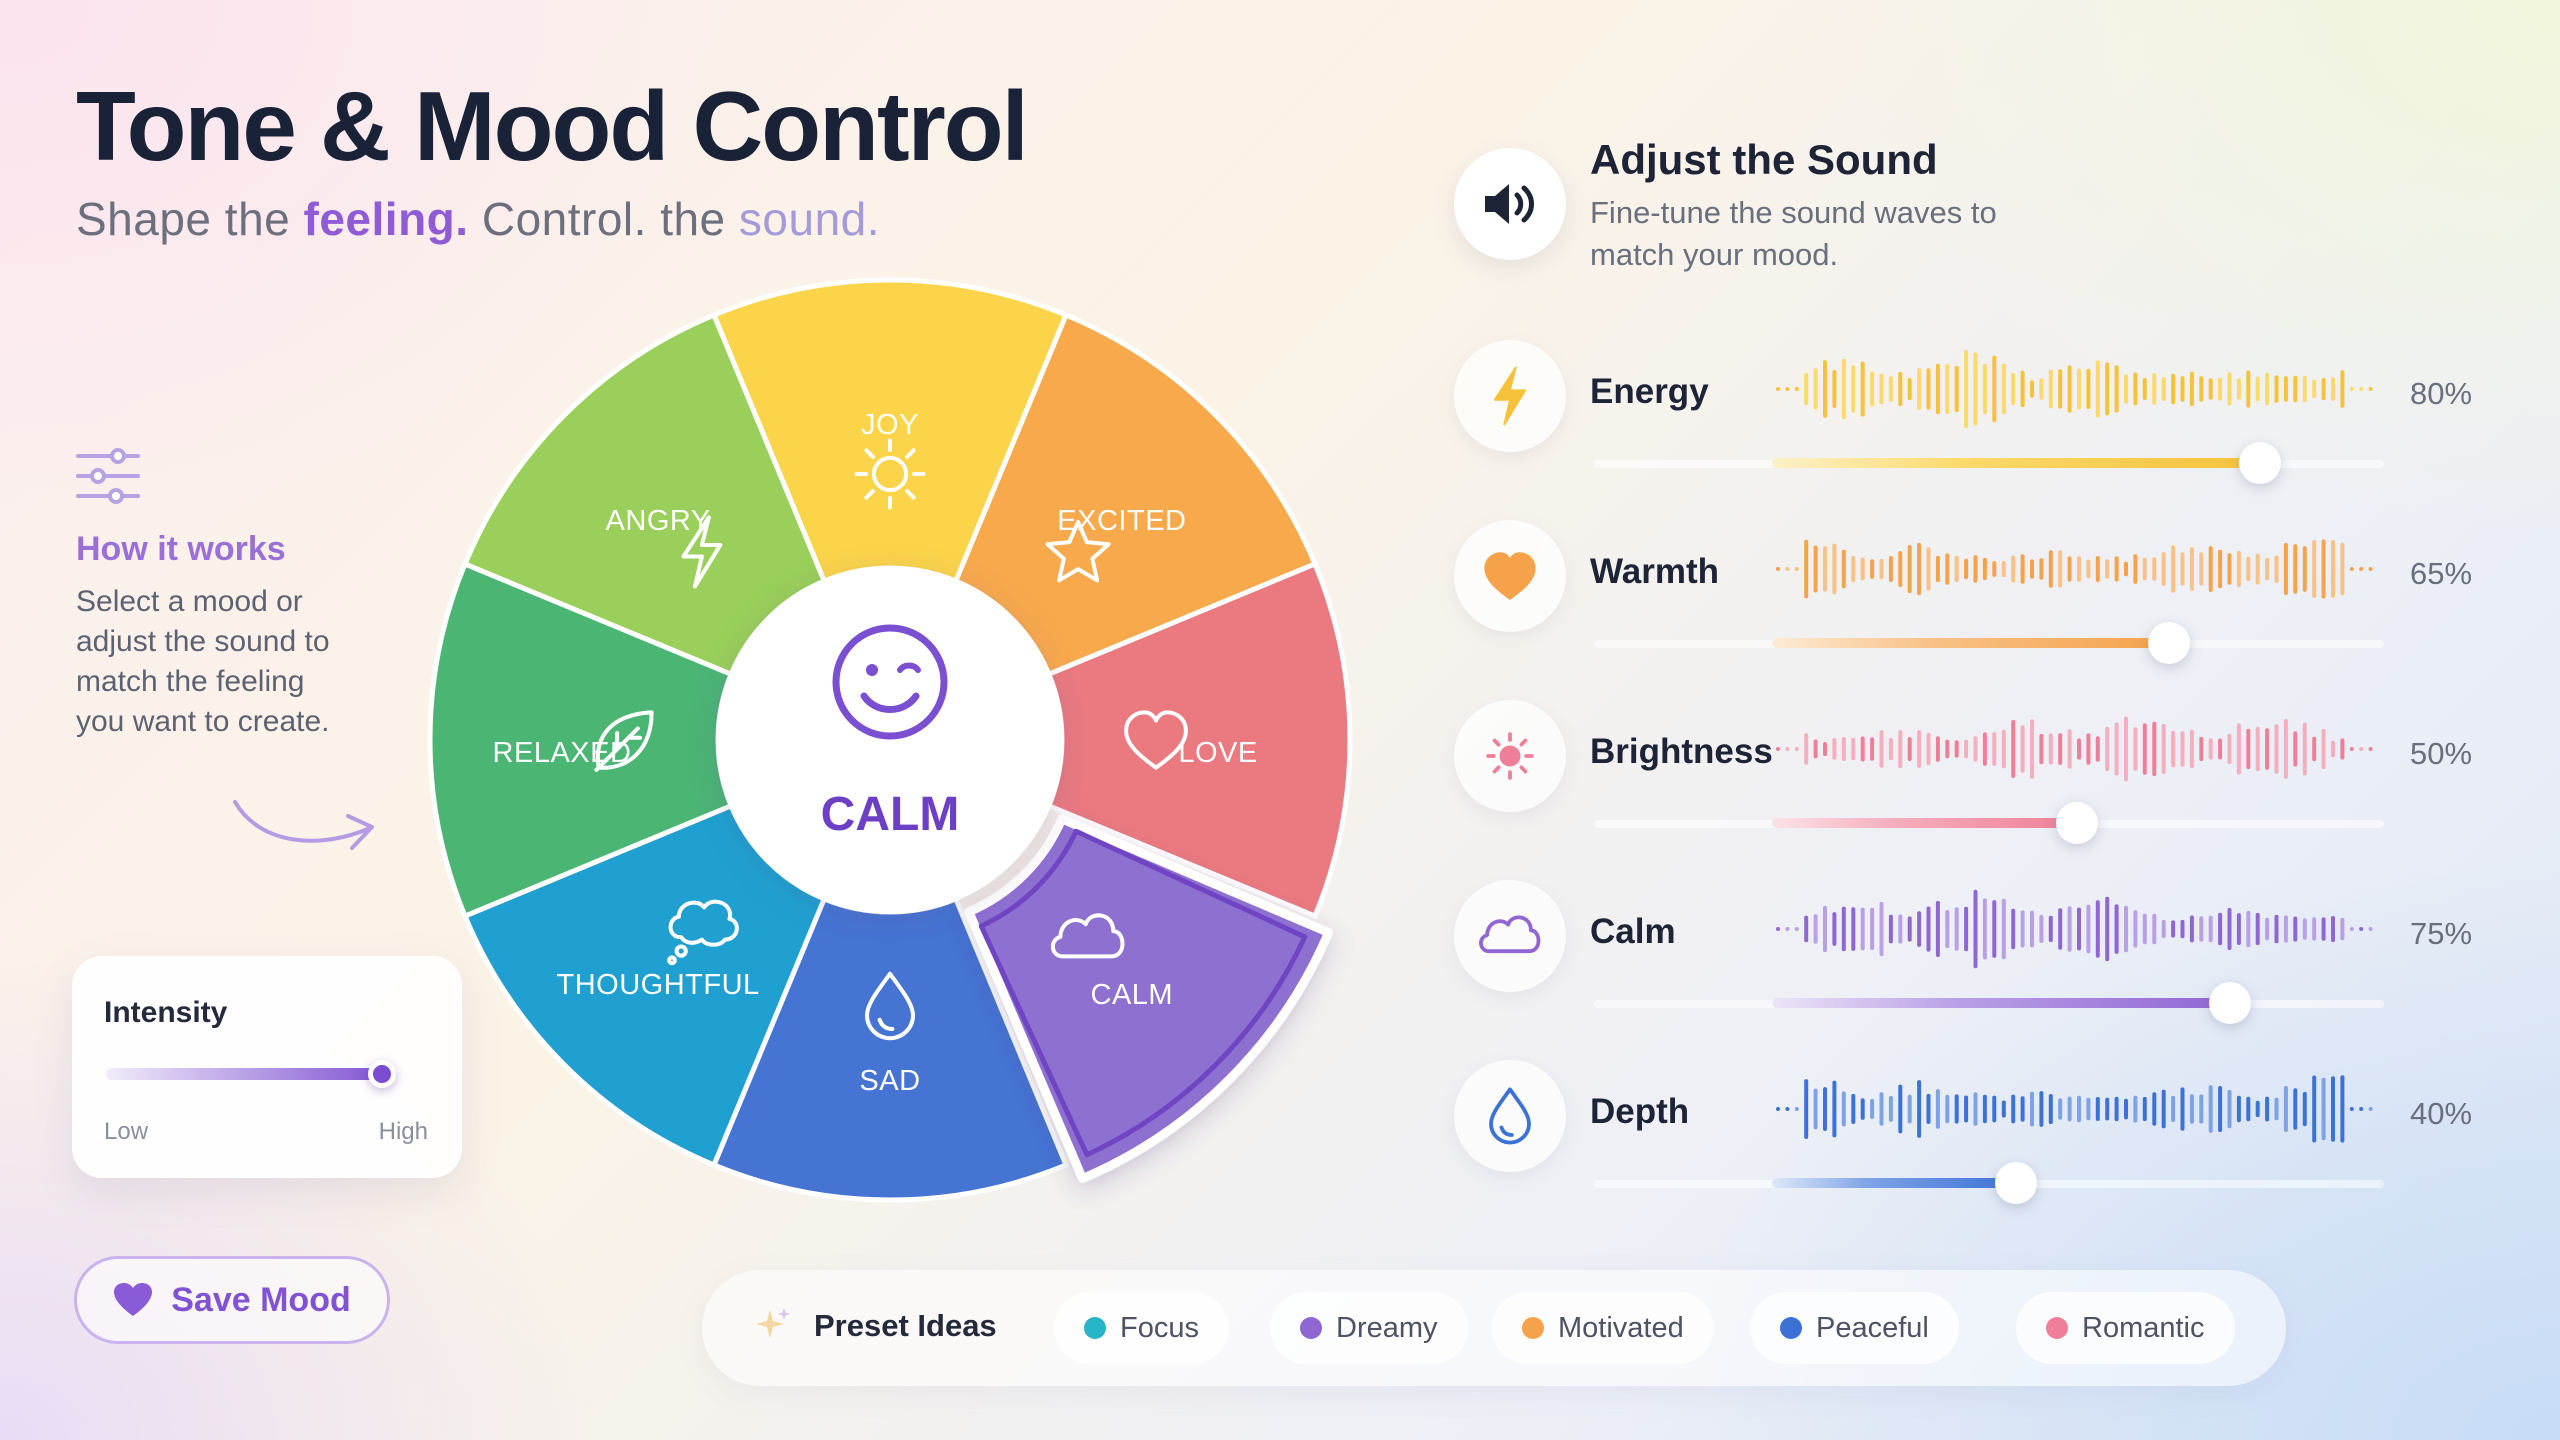 The image size is (2560, 1440). What do you see at coordinates (603, 219) in the screenshot?
I see `subtitle-text-2: Control. the` at bounding box center [603, 219].